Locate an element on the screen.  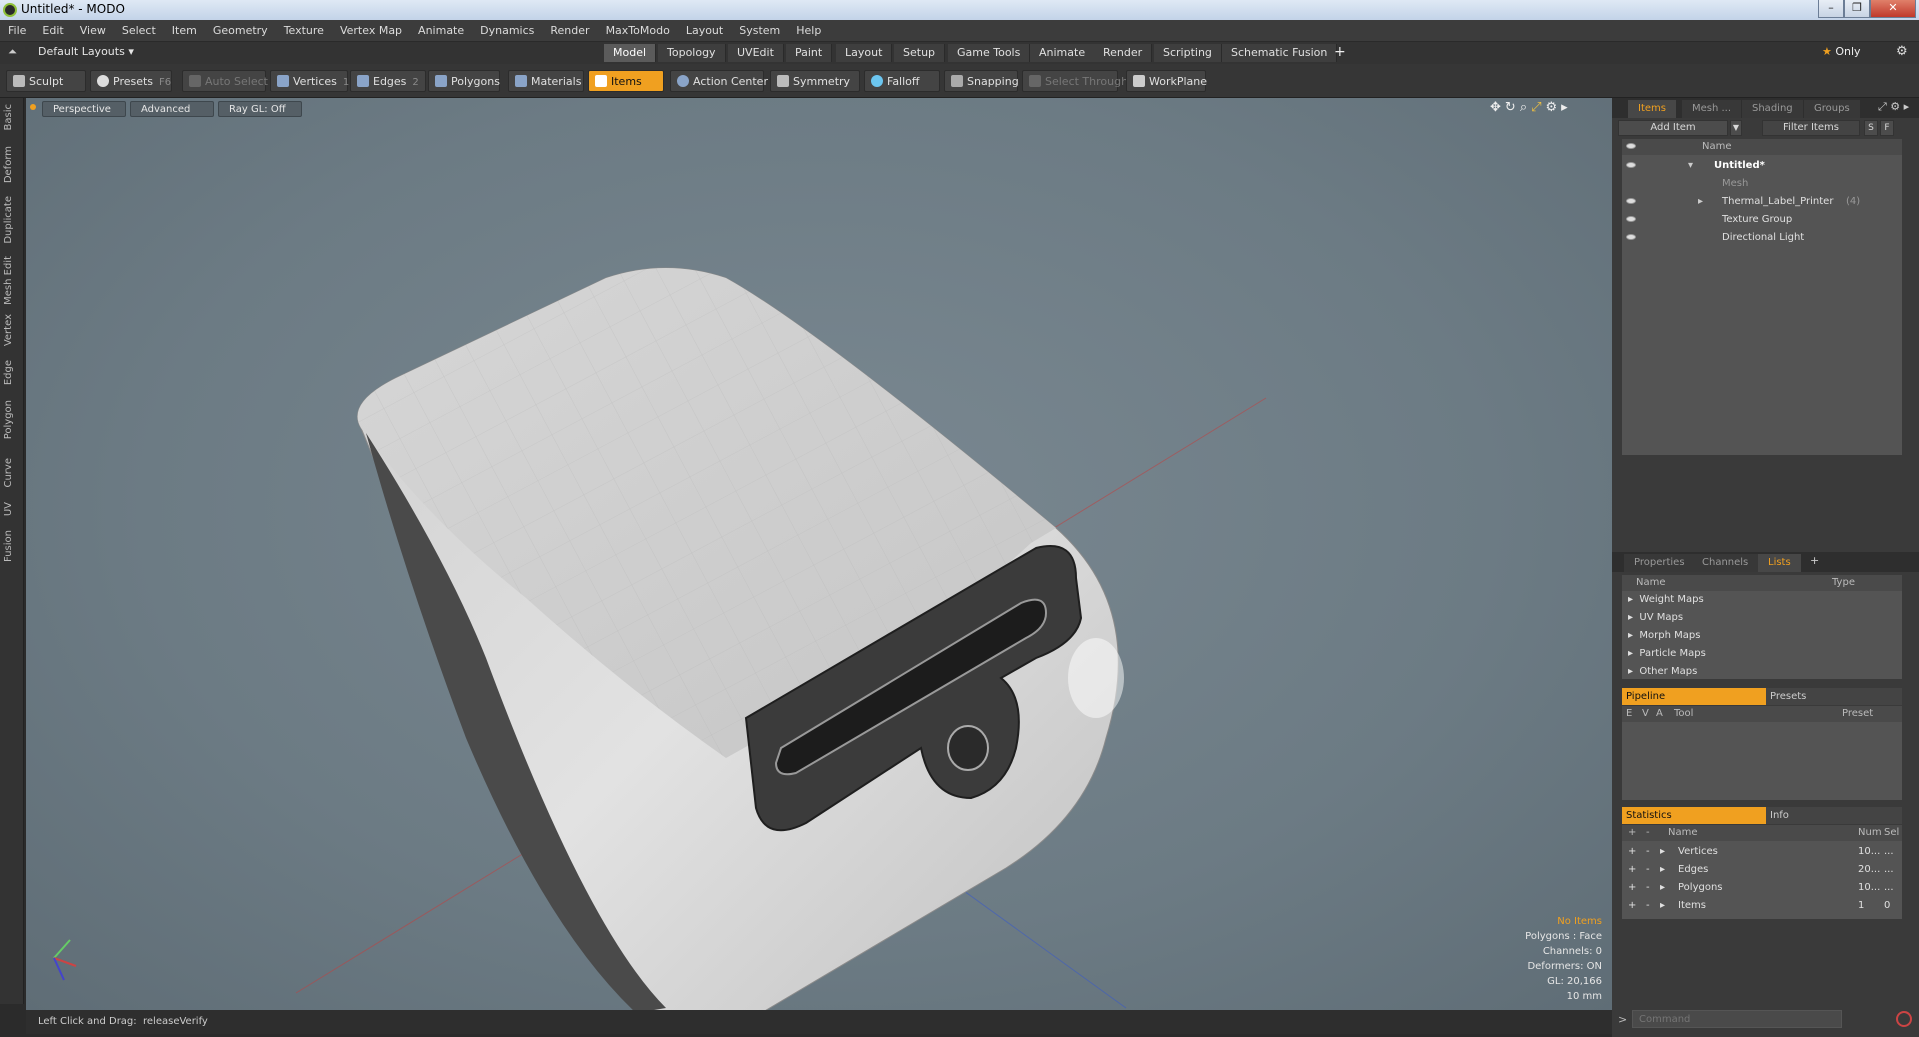
tab-edge: Edge is located at coordinates (12, 372).